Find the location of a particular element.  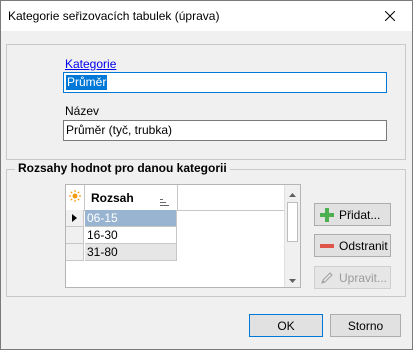

ok-button: OK is located at coordinates (286, 325).